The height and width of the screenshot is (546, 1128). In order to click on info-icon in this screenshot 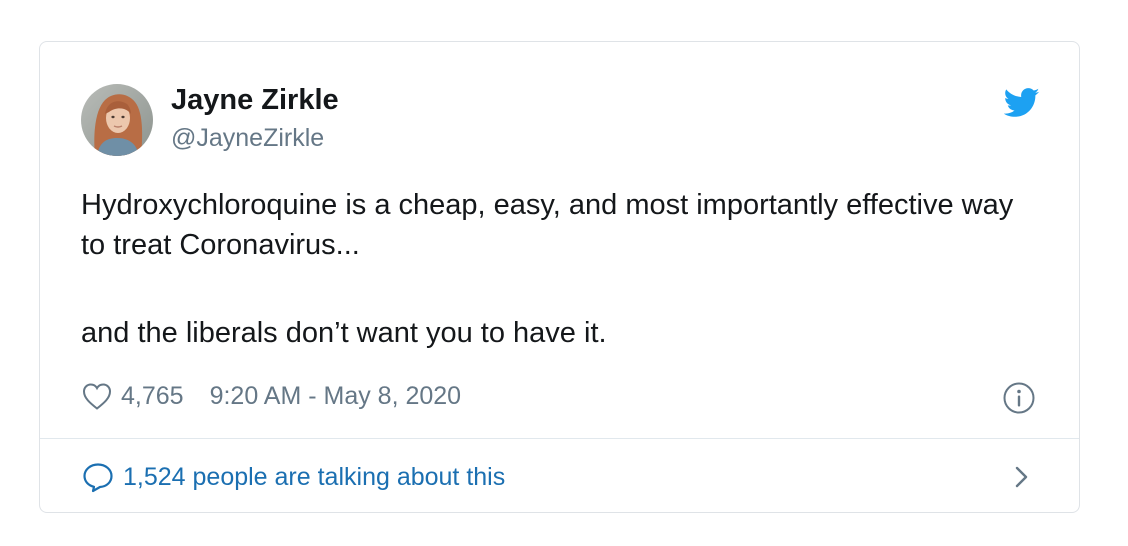, I will do `click(1019, 398)`.